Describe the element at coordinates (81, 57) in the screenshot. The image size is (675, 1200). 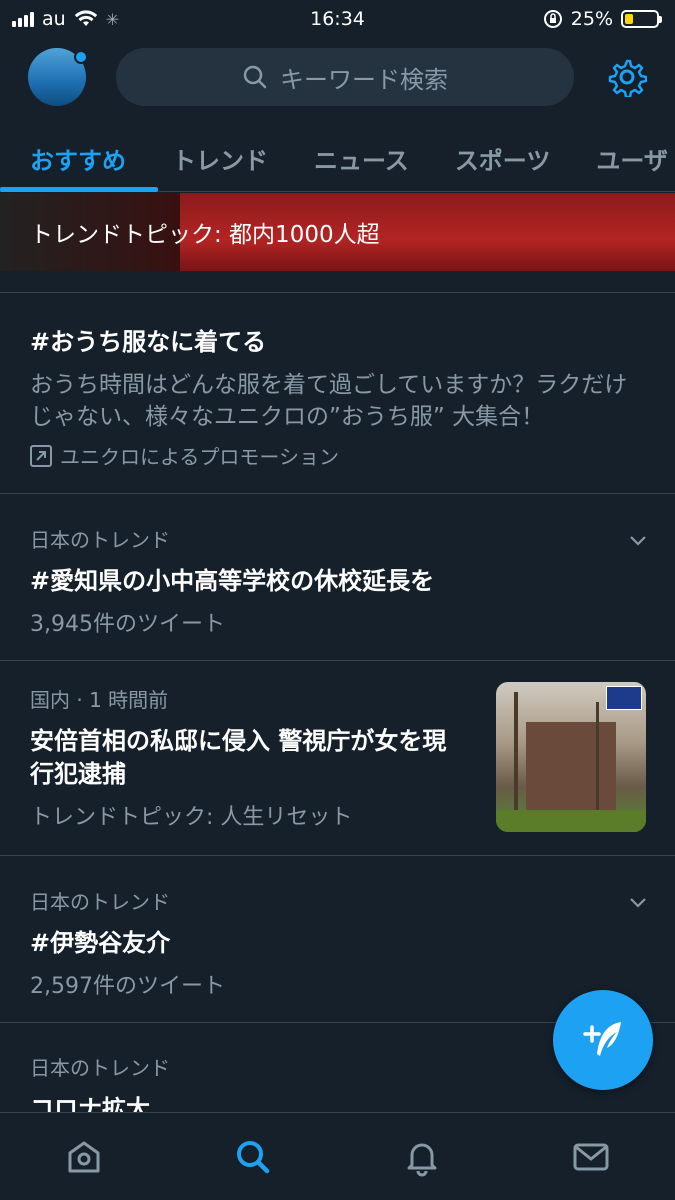
I see `notification-dot` at that location.